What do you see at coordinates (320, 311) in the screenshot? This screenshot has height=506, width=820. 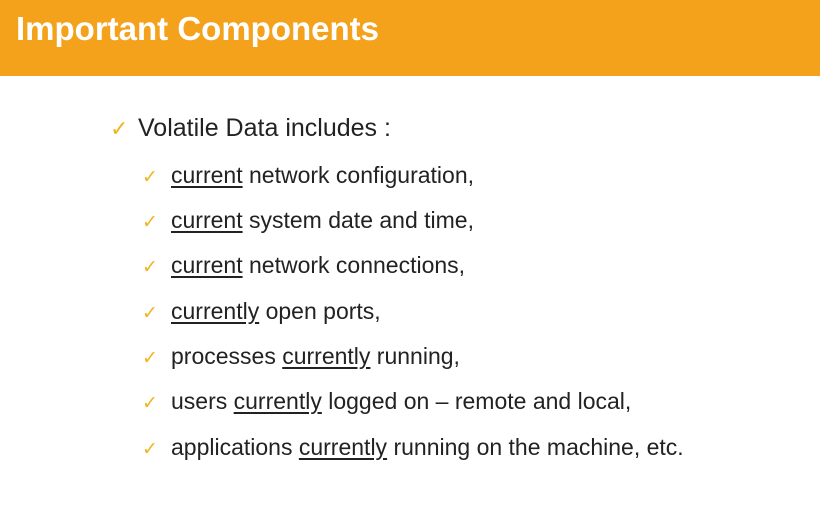 I see `item-post: open ports,` at bounding box center [320, 311].